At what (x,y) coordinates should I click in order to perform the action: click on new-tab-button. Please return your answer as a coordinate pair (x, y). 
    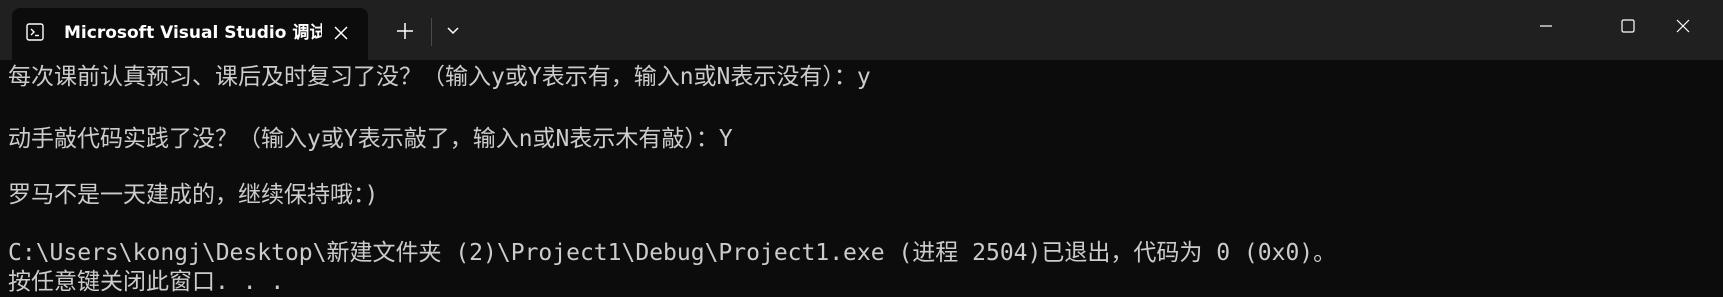
    Looking at the image, I should click on (405, 31).